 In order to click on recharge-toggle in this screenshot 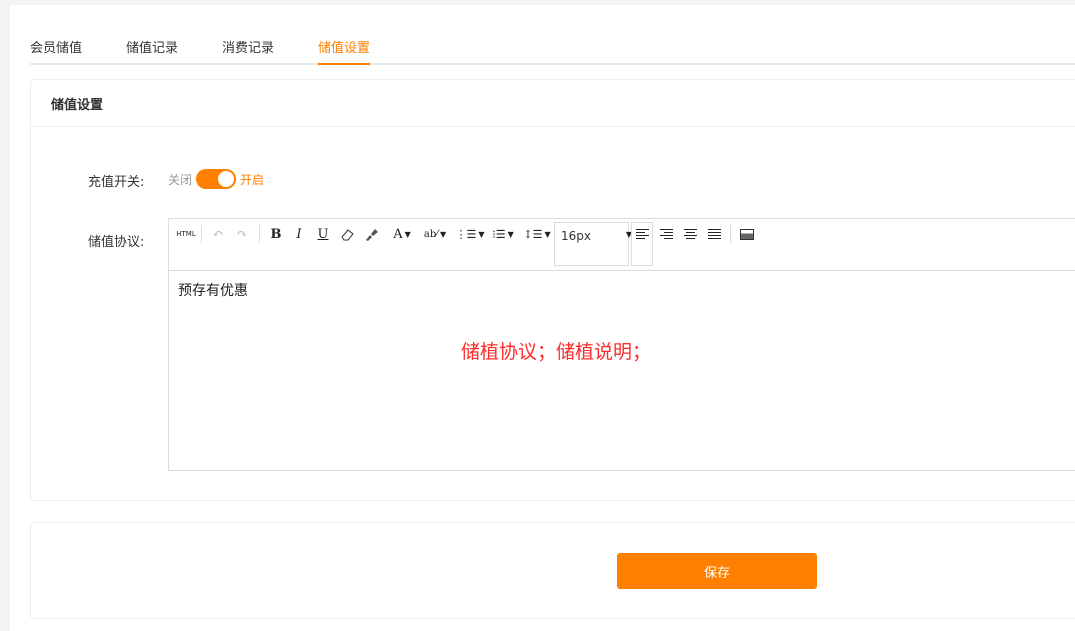, I will do `click(216, 179)`.